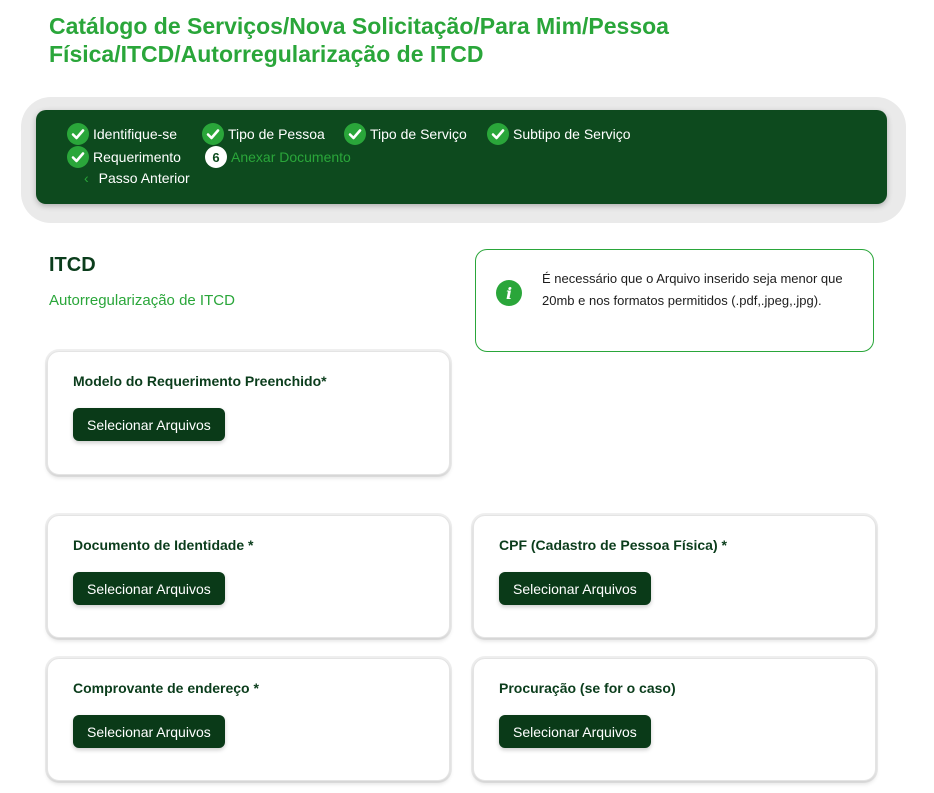 The height and width of the screenshot is (793, 934). I want to click on previous-step-link: ‹ Passo Anterior, so click(137, 178).